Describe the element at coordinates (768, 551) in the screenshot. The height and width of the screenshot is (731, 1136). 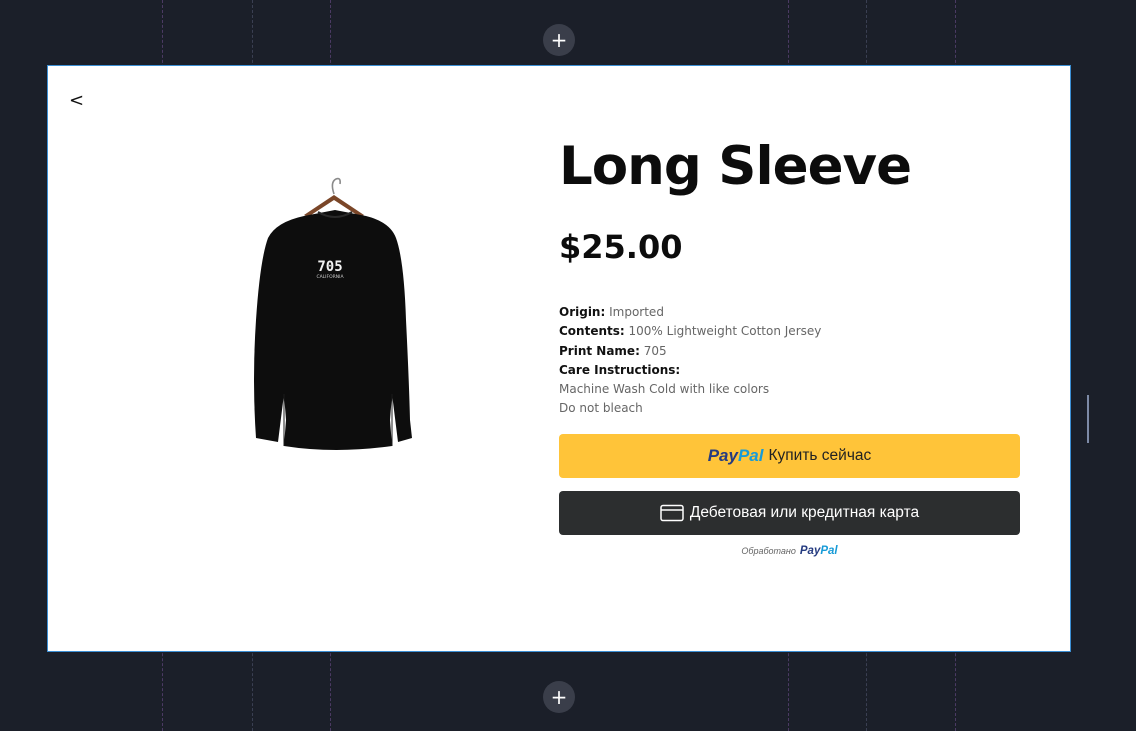
I see `powered-by-label: Обработано` at that location.